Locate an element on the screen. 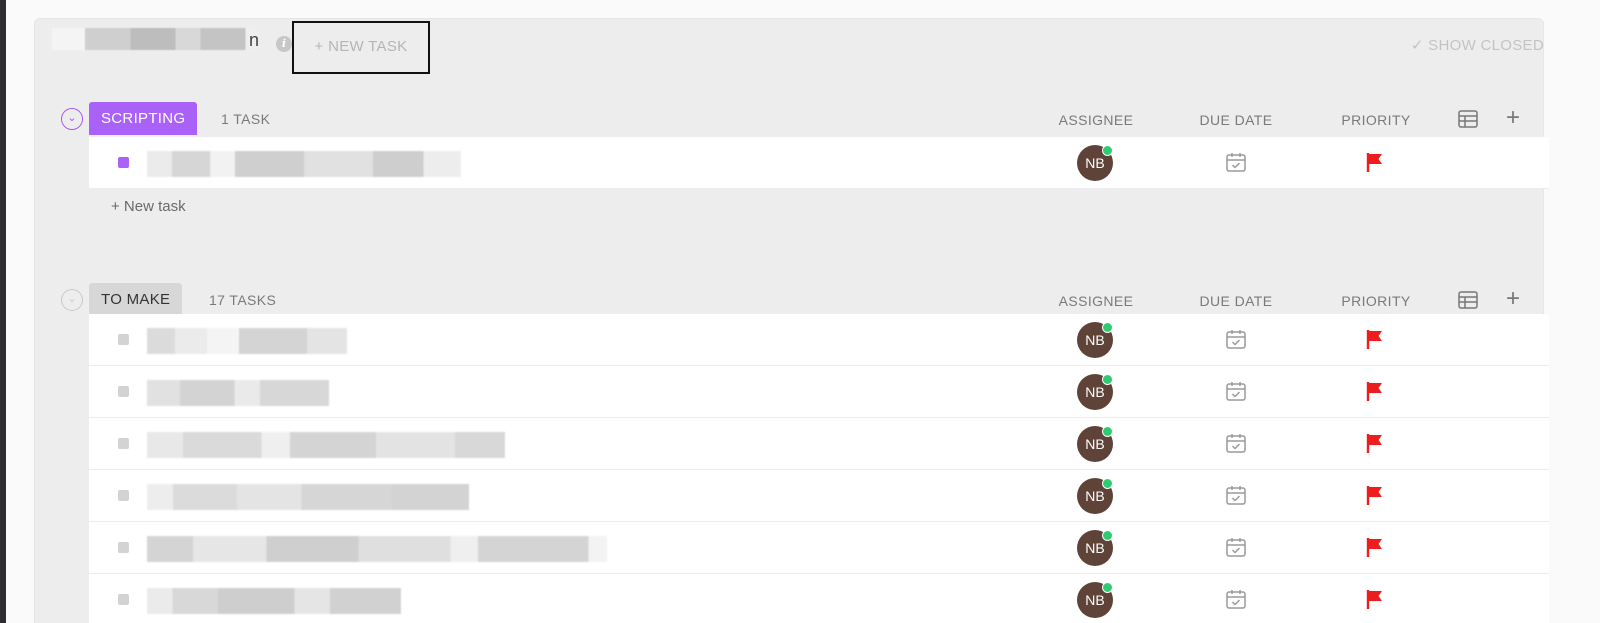  status-label-to-make: TO MAKE is located at coordinates (136, 299).